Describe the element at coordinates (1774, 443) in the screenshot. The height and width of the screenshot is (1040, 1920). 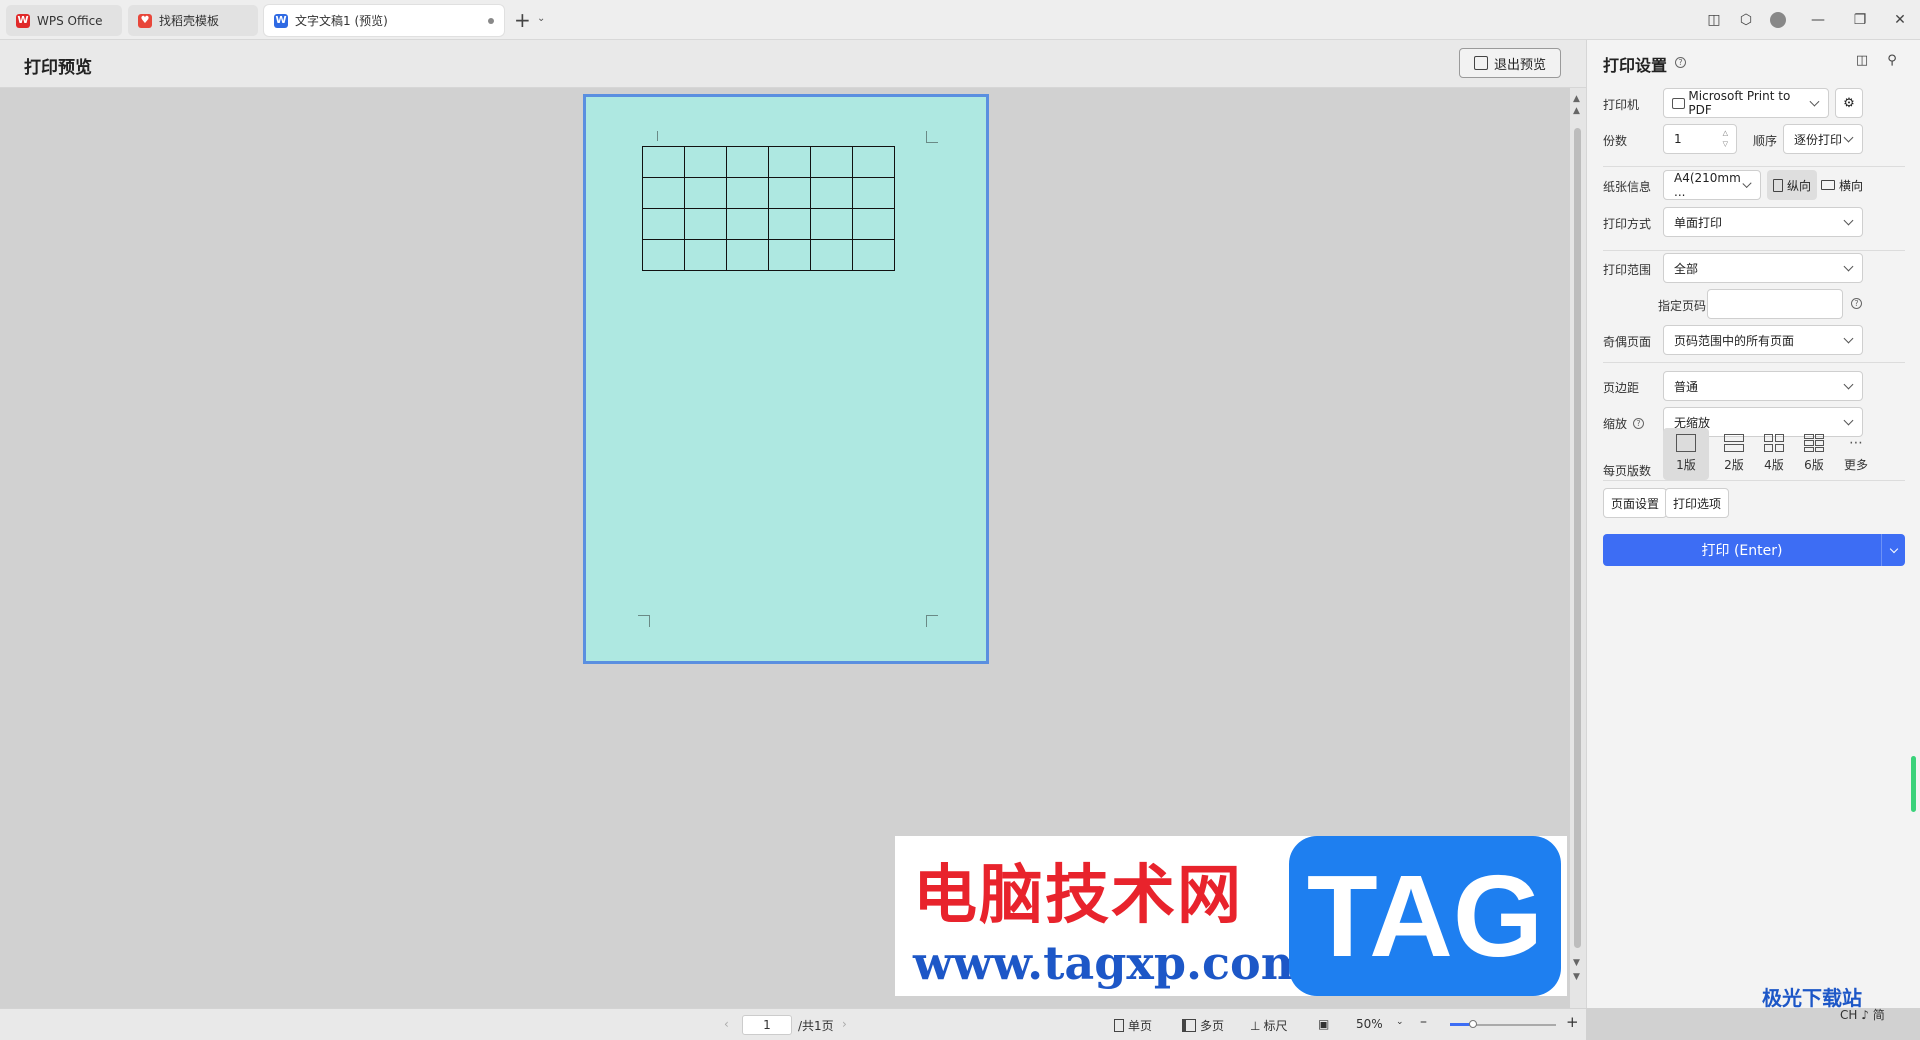
I see `four-pages-icon` at that location.